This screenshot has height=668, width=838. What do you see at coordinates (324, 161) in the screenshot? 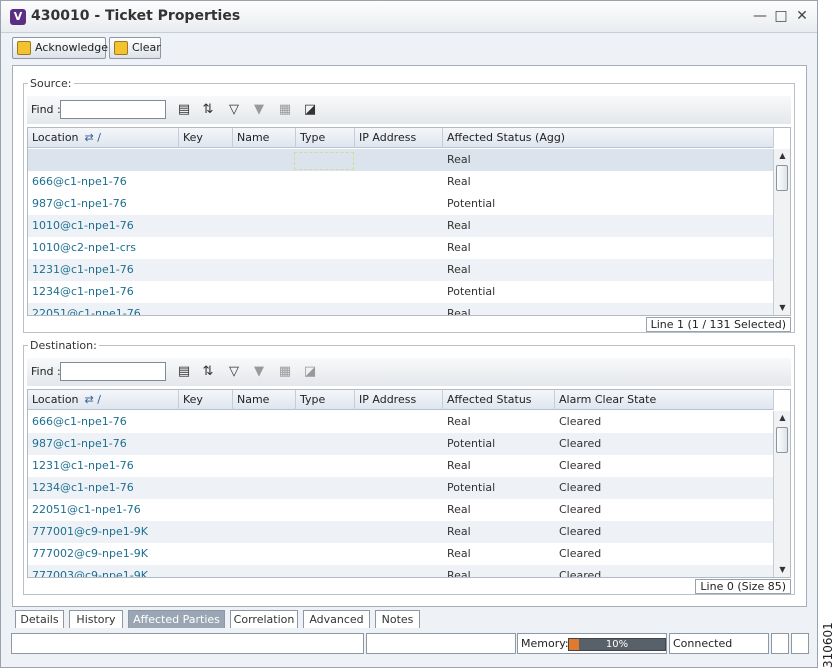
I see `cell-edit-box` at bounding box center [324, 161].